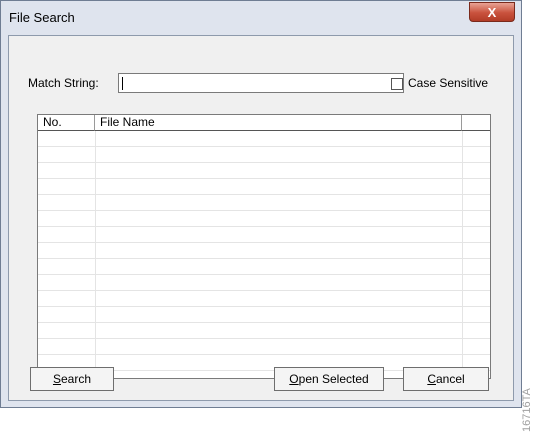  What do you see at coordinates (397, 84) in the screenshot?
I see `case-sensitive-checkbox` at bounding box center [397, 84].